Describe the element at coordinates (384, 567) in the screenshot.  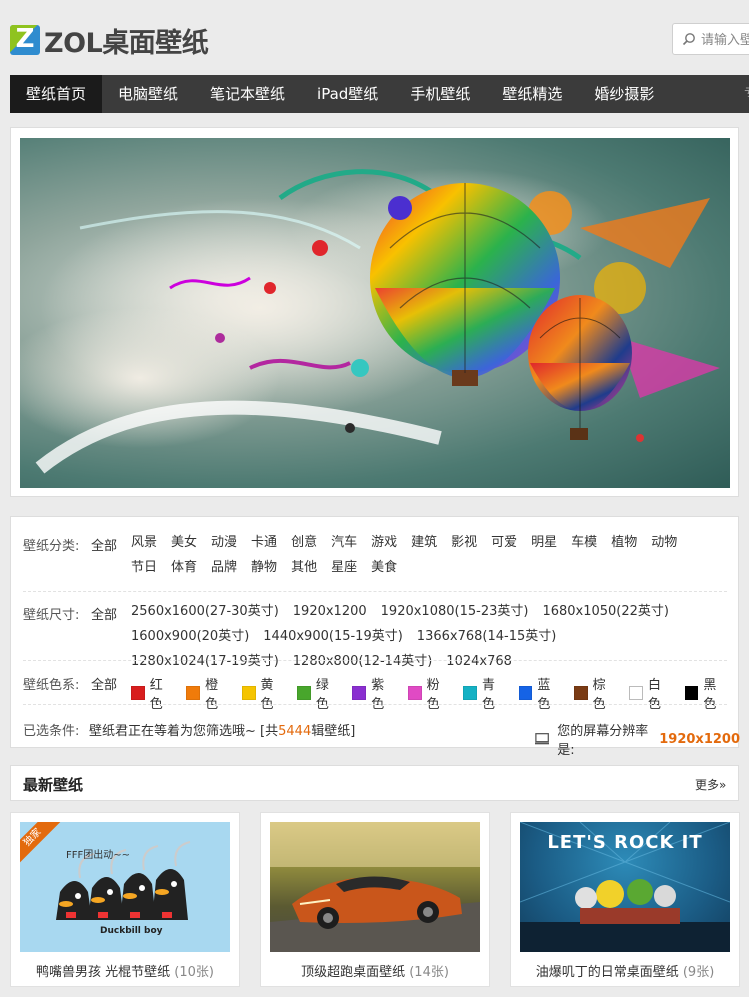
I see `category-tag: 美食` at that location.